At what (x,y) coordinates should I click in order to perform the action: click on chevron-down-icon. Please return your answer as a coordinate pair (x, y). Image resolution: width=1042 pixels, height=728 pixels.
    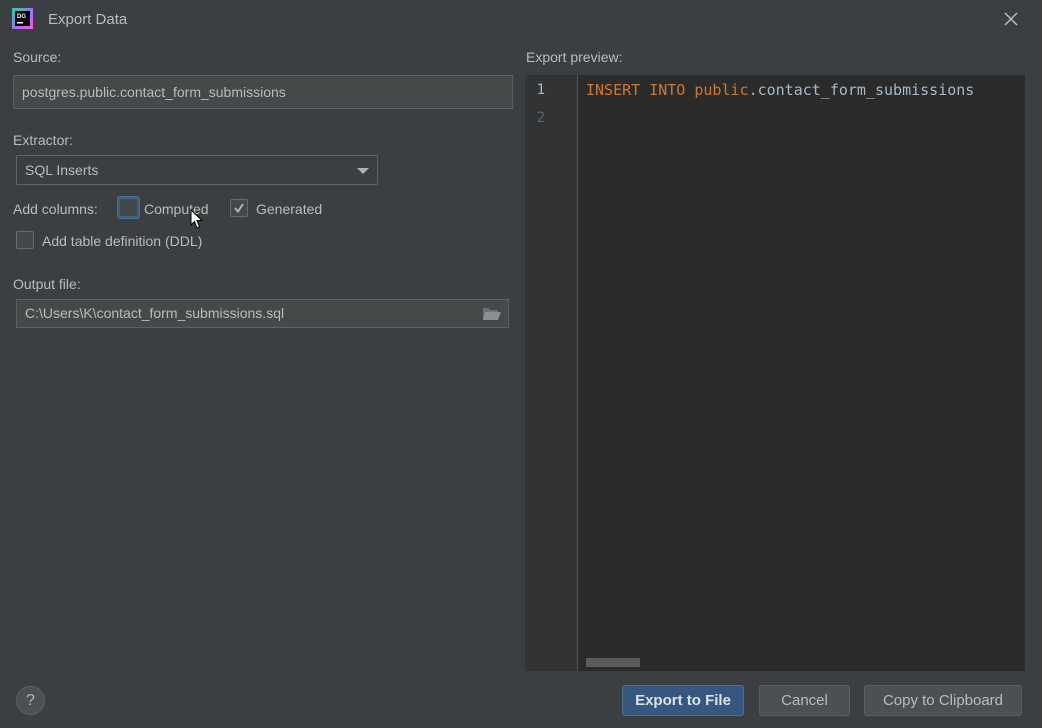
    Looking at the image, I should click on (363, 171).